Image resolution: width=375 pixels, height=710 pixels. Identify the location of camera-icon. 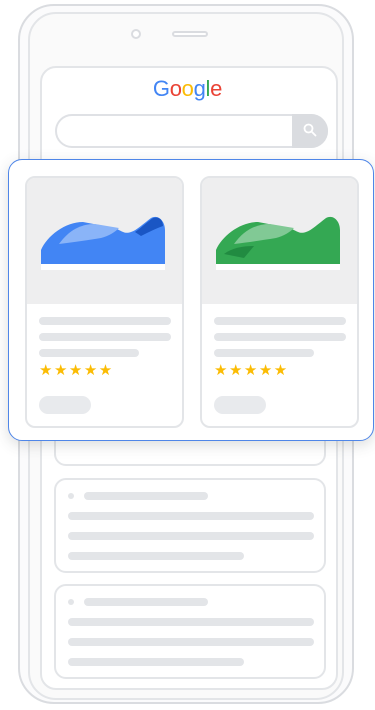
(136, 34).